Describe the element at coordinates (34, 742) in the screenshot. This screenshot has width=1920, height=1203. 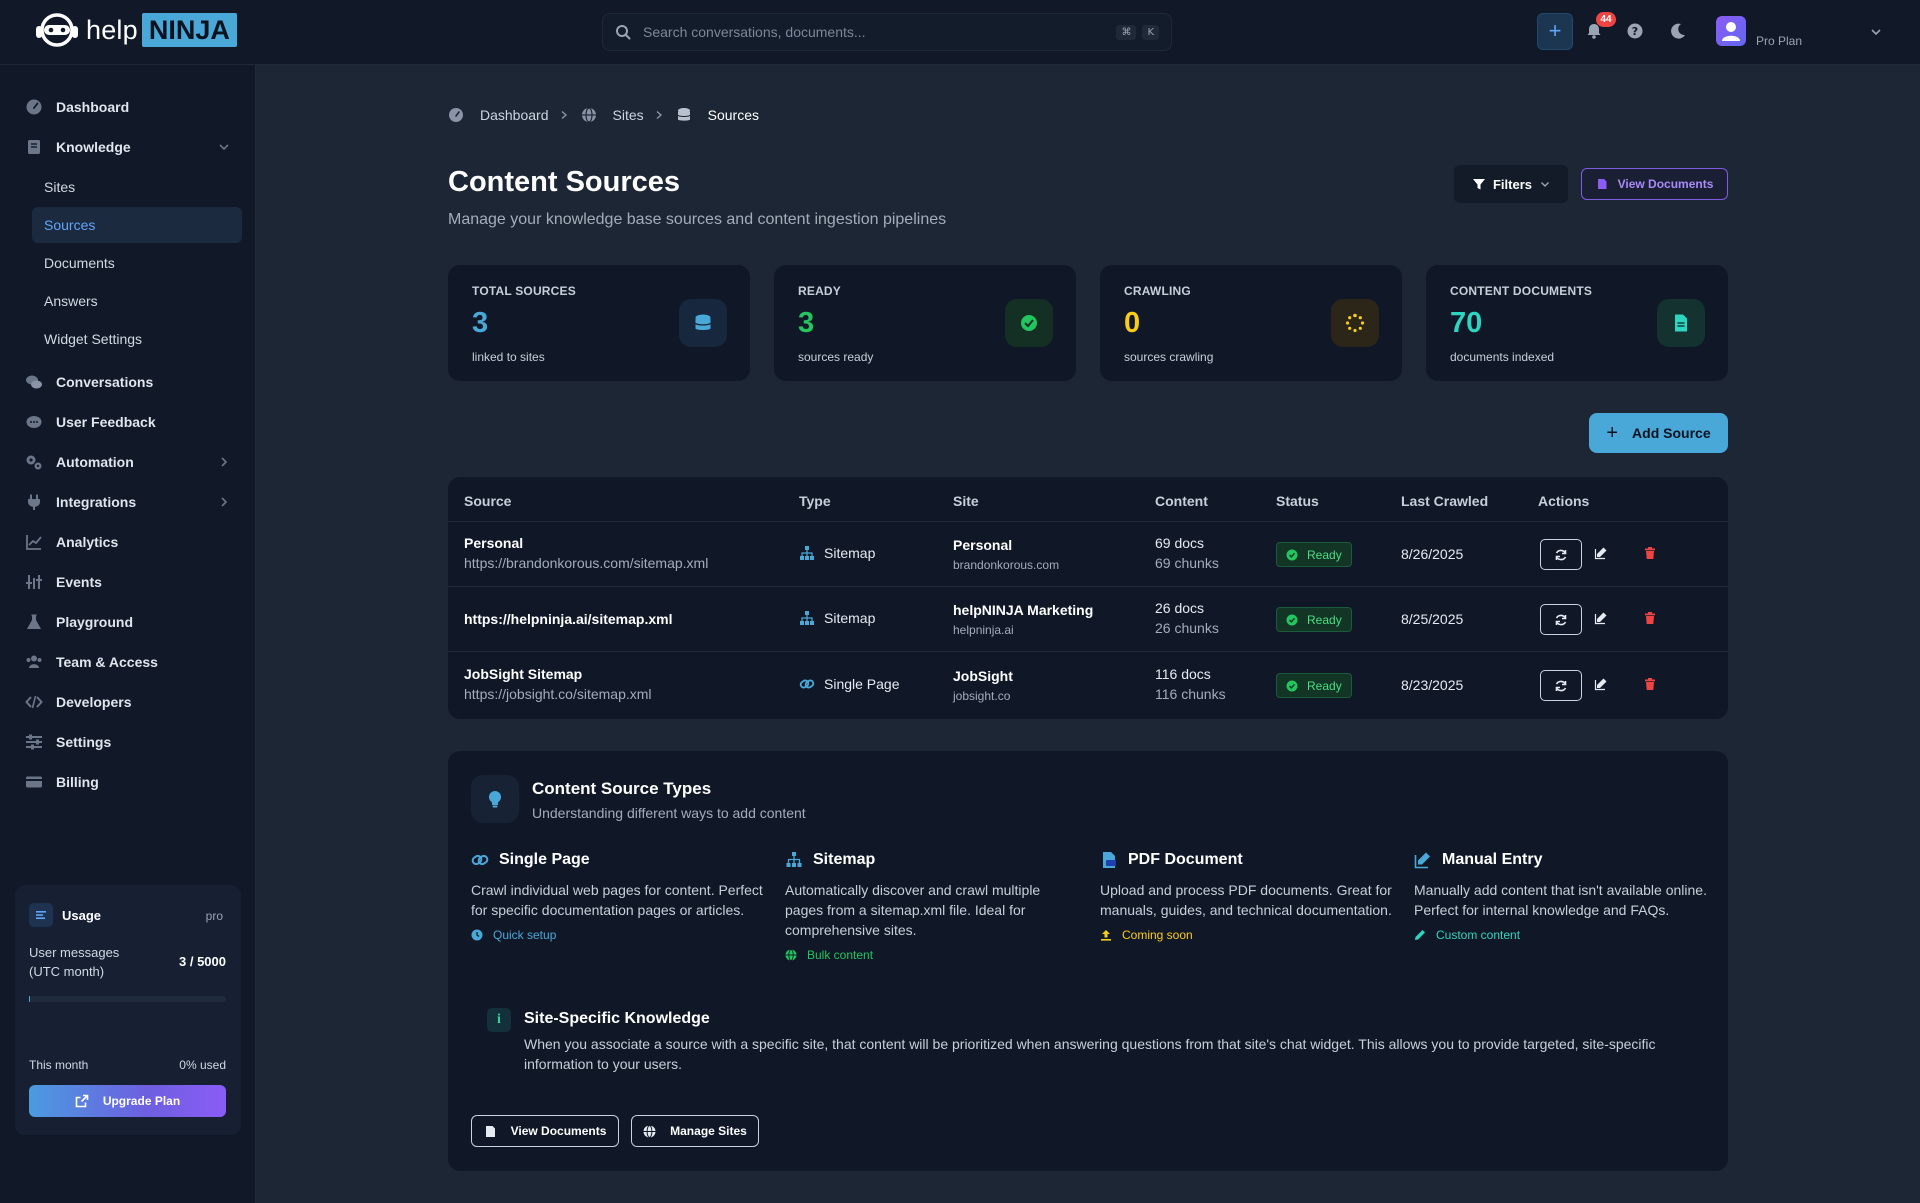
I see `sliders-h-icon` at that location.